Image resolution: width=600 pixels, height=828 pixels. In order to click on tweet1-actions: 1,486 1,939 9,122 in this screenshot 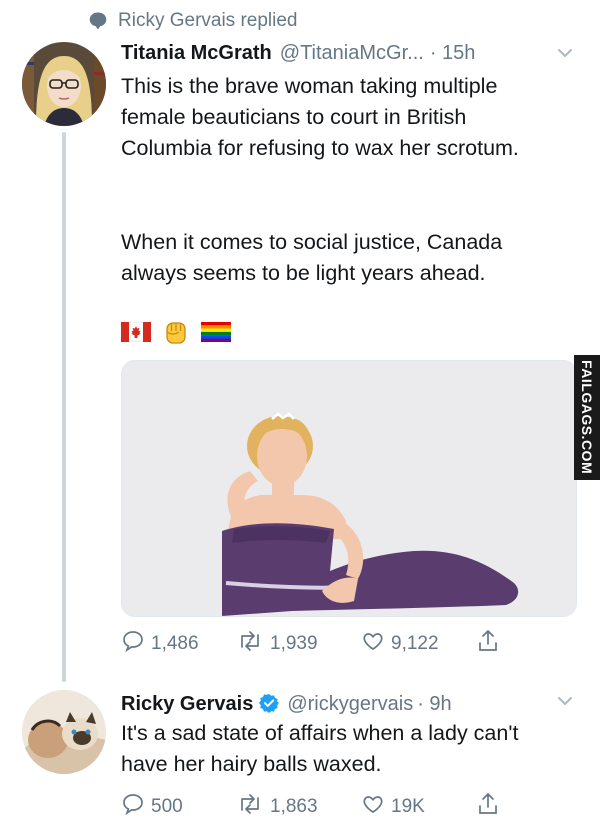, I will do `click(321, 644)`.